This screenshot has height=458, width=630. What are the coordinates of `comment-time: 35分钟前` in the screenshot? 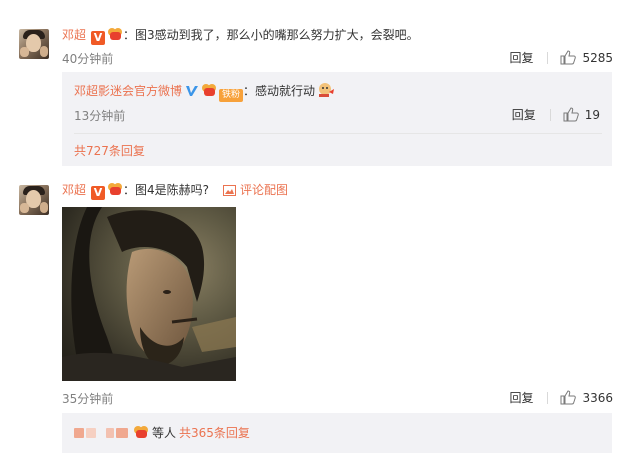 It's located at (88, 399).